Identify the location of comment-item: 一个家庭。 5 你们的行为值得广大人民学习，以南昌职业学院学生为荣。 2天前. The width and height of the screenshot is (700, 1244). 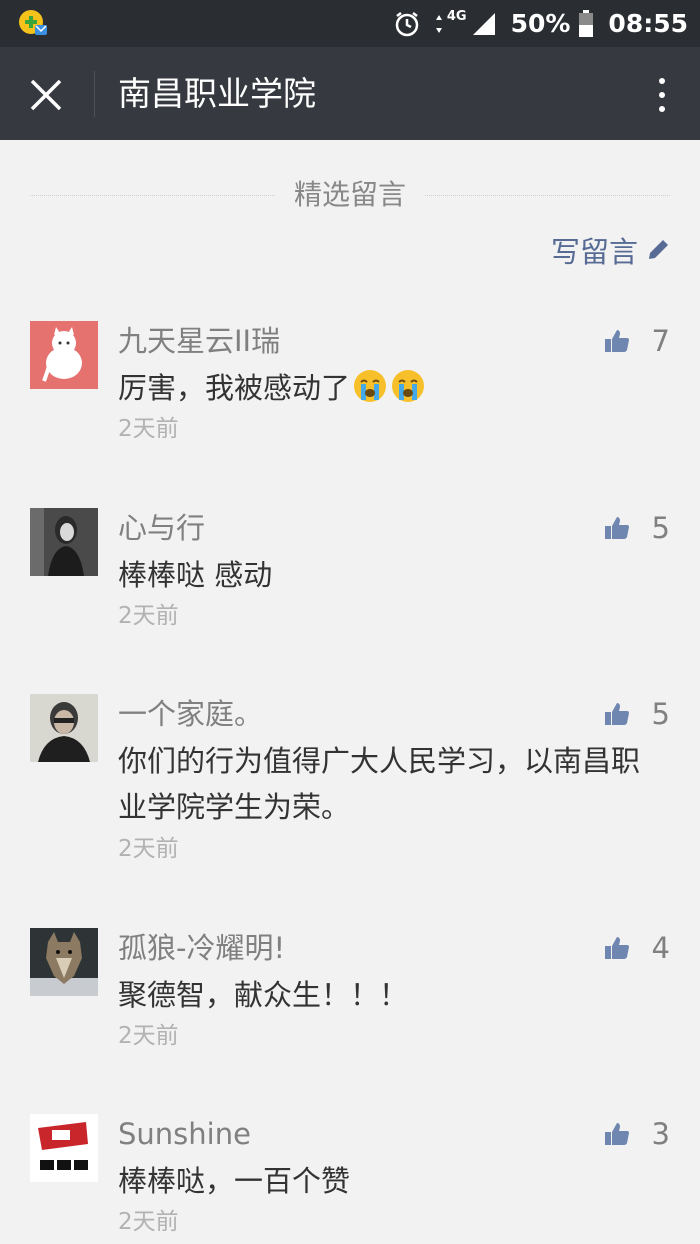
(350, 779).